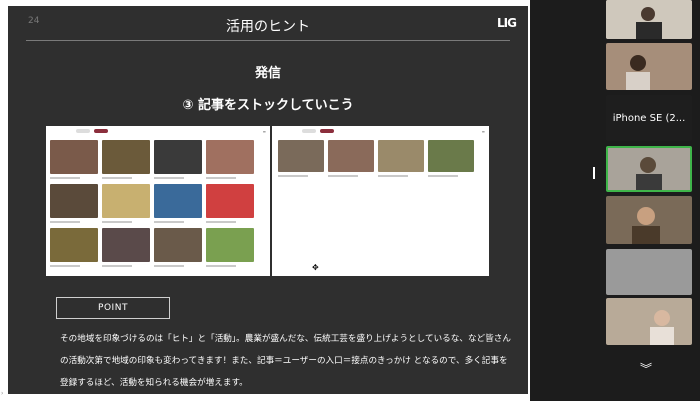 This screenshot has height=401, width=700. I want to click on text-cursor, so click(594, 173).